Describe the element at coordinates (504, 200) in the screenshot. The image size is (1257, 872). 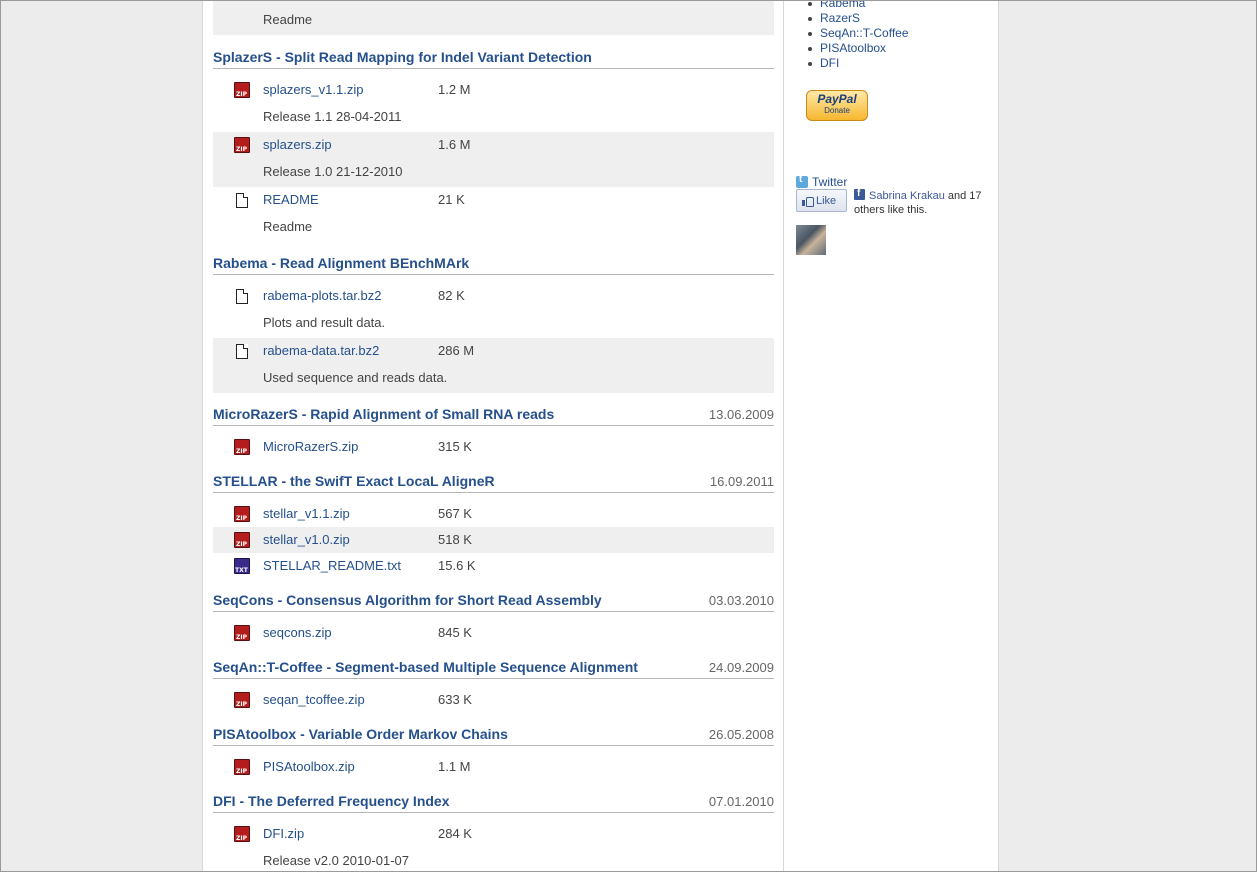
I see `file-row: README 21 K` at that location.